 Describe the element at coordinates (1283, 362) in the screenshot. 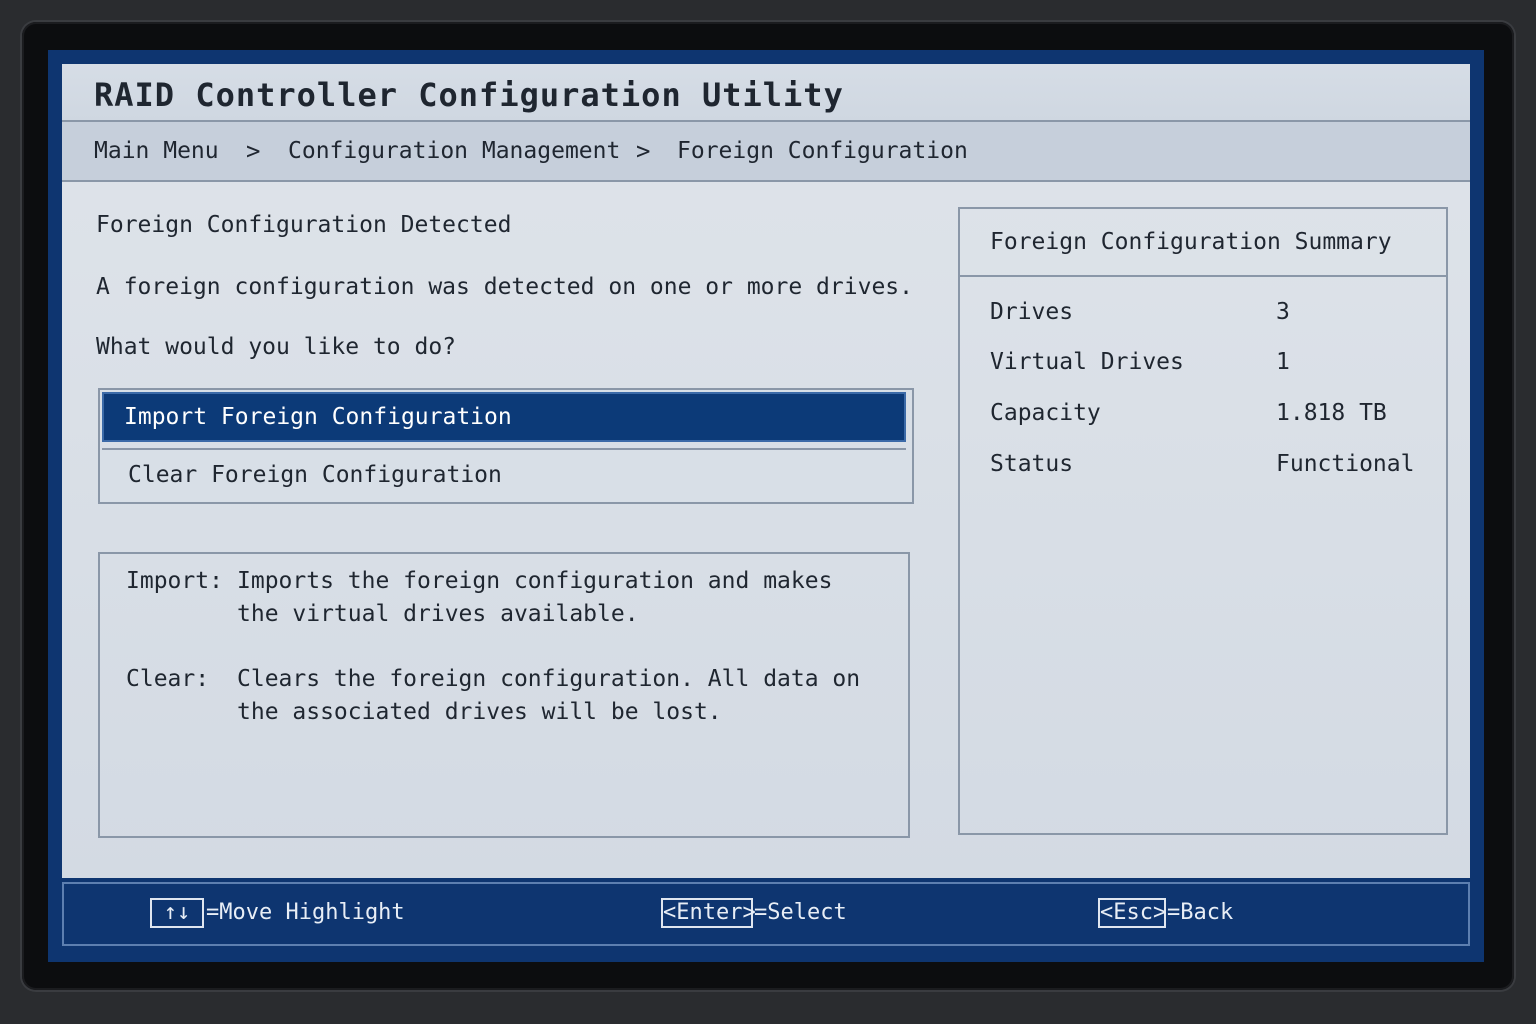

I see `summary-value-virtual-drives: 1` at that location.